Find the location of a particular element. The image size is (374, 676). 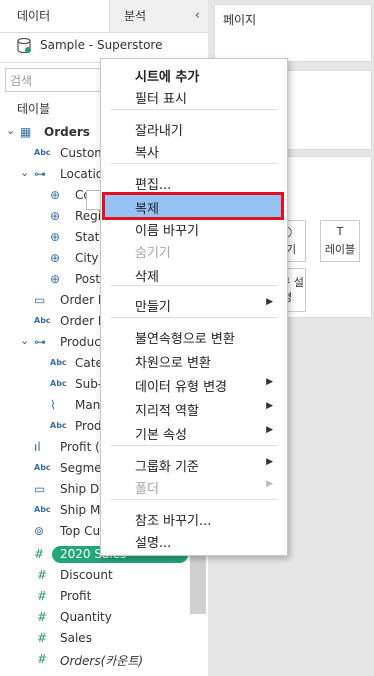

label-label: 레이블 is located at coordinates (340, 249).